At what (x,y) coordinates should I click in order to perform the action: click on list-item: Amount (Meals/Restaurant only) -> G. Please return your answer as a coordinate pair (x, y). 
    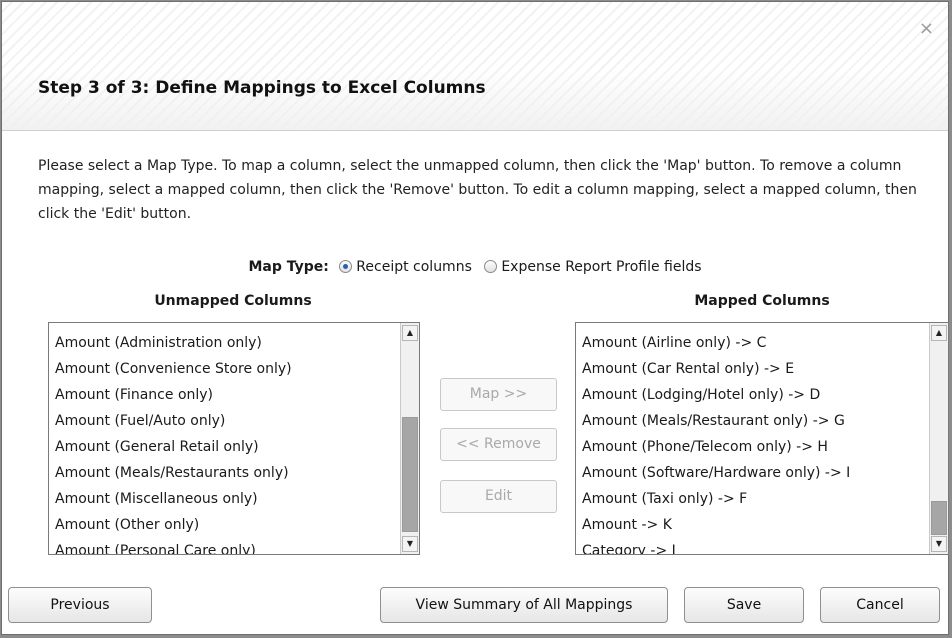
    Looking at the image, I should click on (753, 421).